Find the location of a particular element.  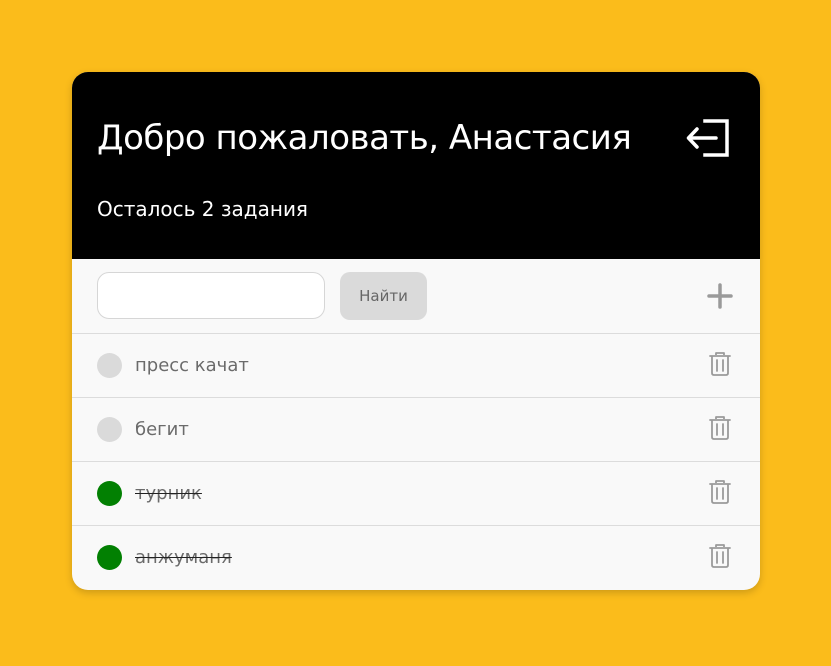

welcome-title: Добро пожаловать, Анастасия is located at coordinates (364, 138).